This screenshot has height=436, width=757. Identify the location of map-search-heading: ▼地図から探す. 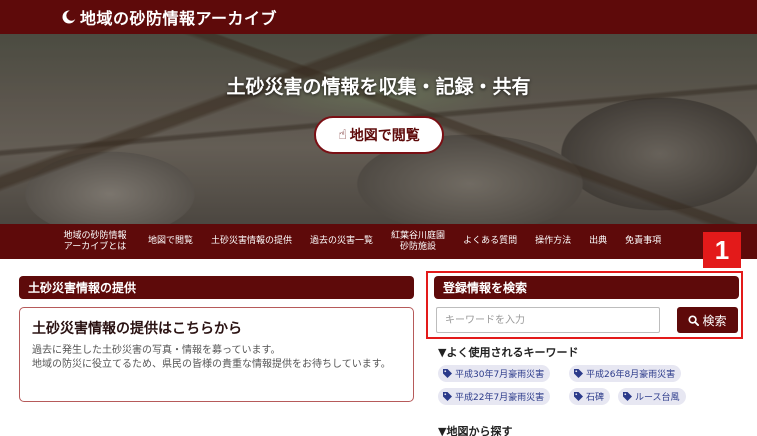
(475, 430).